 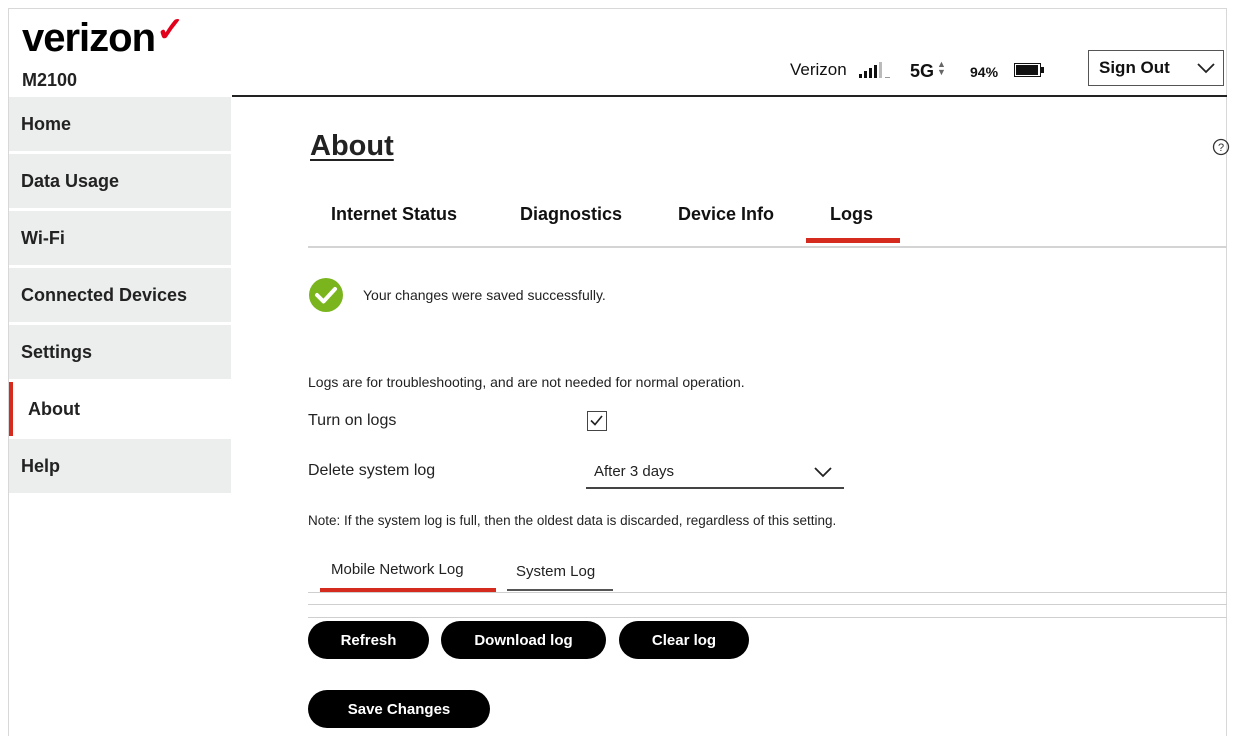 I want to click on turn-on-logs-checkbox, so click(x=597, y=421).